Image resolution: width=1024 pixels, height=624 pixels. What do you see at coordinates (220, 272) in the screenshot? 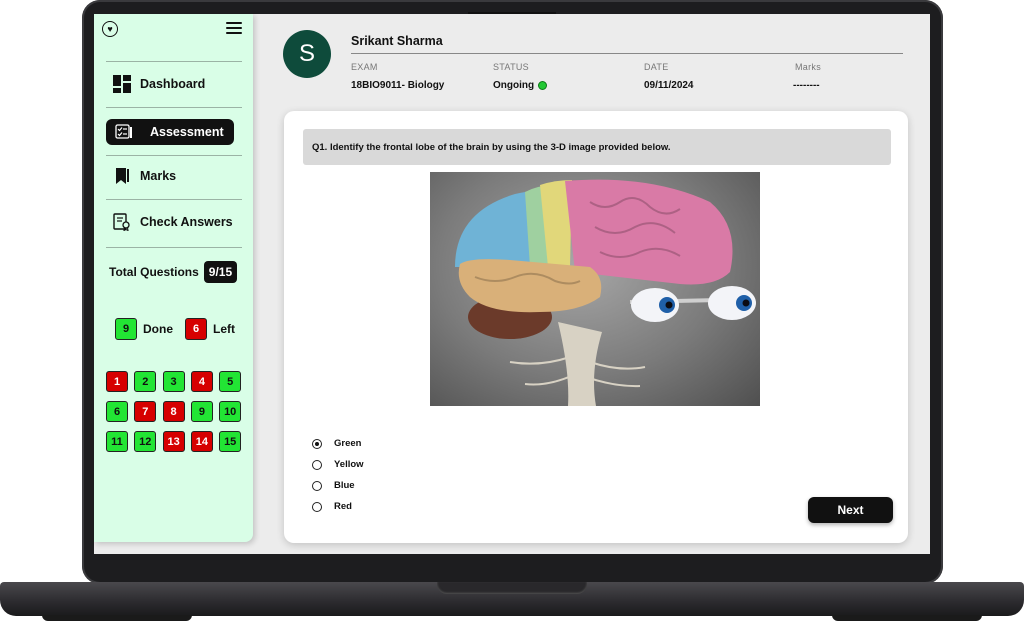
I see `total-questions-badge: 9/15` at bounding box center [220, 272].